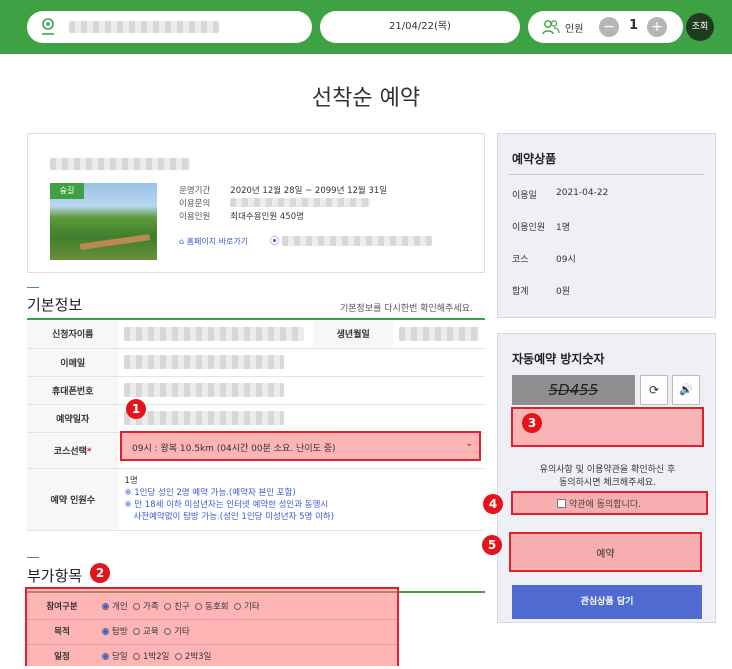  What do you see at coordinates (275, 242) in the screenshot?
I see `location-pin-icon: ⦿` at bounding box center [275, 242].